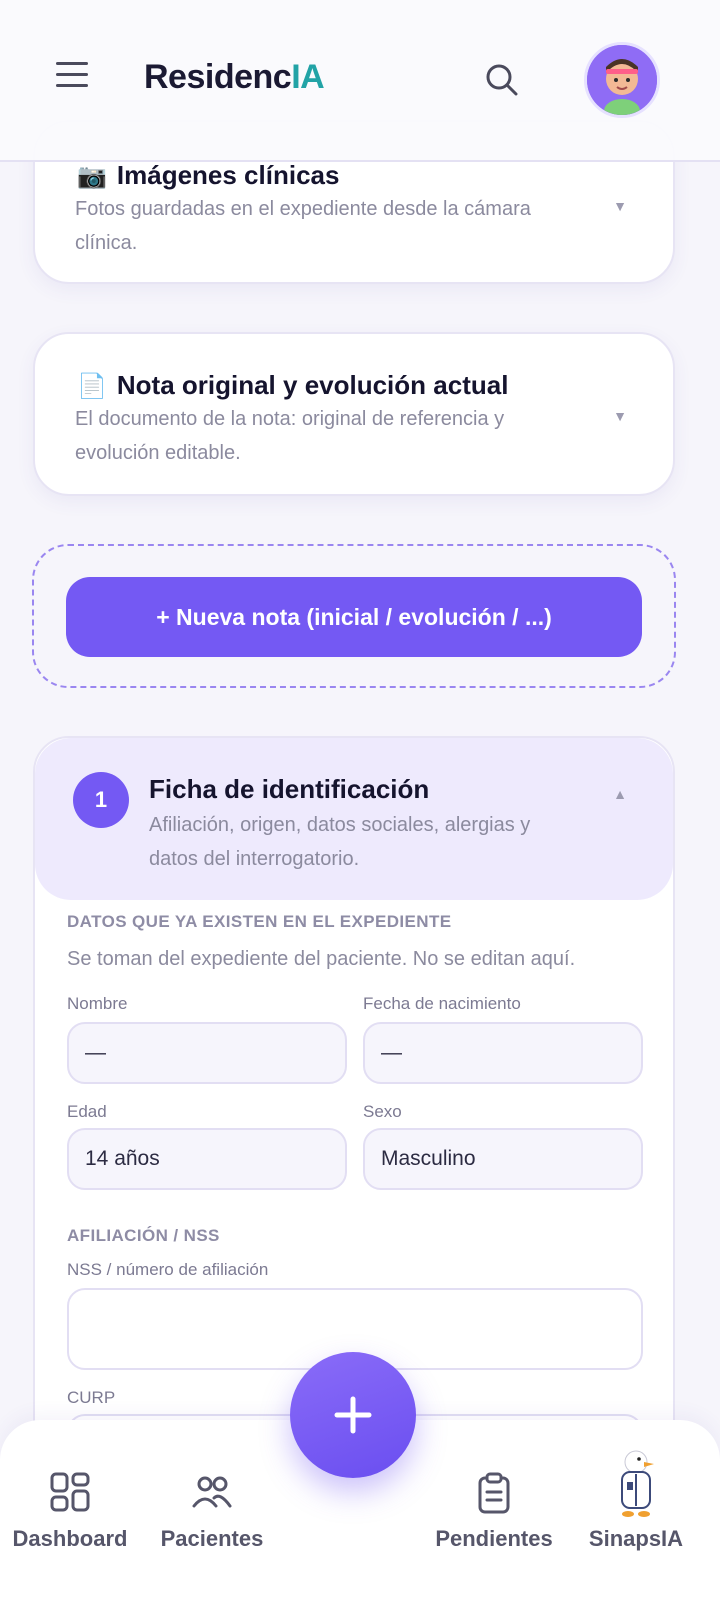 The width and height of the screenshot is (720, 1600). What do you see at coordinates (312, 385) in the screenshot?
I see `original-note-title: Nota original y evolución actual` at bounding box center [312, 385].